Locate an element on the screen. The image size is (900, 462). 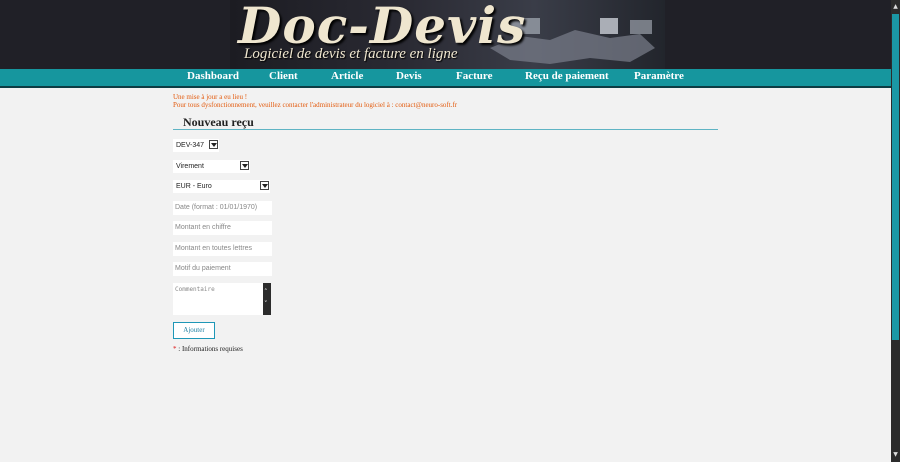
required-note: * : Informations requises is located at coordinates (208, 349).